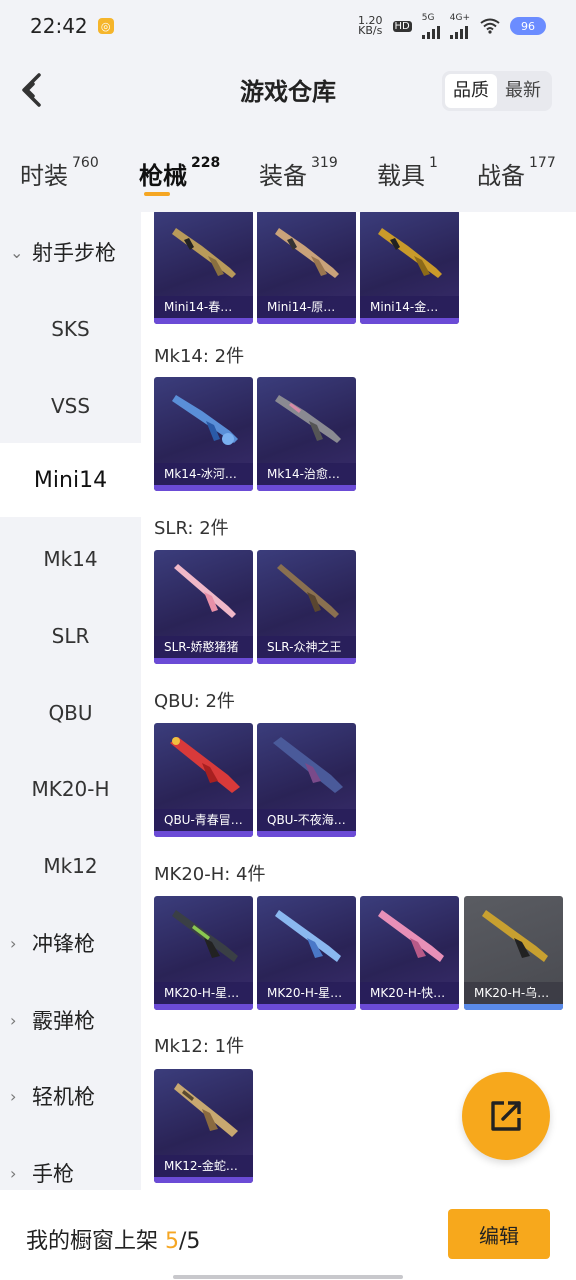 The height and width of the screenshot is (1280, 576). What do you see at coordinates (370, 25) in the screenshot?
I see `network-speed: 1.20 KB/s` at bounding box center [370, 25].